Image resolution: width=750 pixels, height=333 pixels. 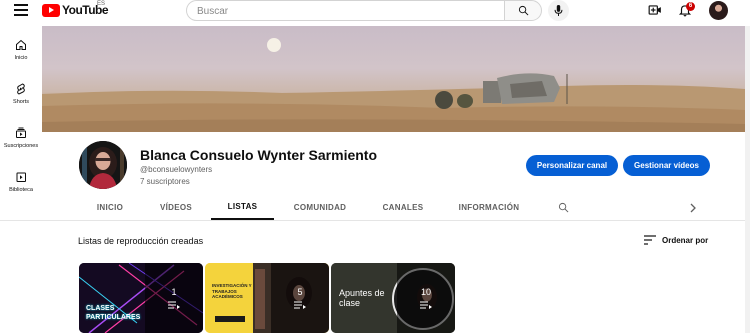 What do you see at coordinates (685, 240) in the screenshot?
I see `sort-label: Ordenar por` at bounding box center [685, 240].